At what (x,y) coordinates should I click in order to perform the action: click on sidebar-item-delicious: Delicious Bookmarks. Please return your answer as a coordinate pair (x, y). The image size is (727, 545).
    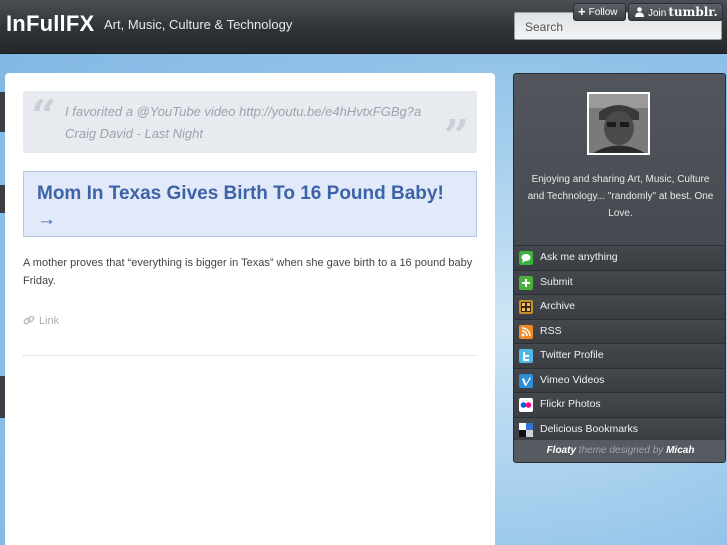
    Looking at the image, I should click on (619, 428).